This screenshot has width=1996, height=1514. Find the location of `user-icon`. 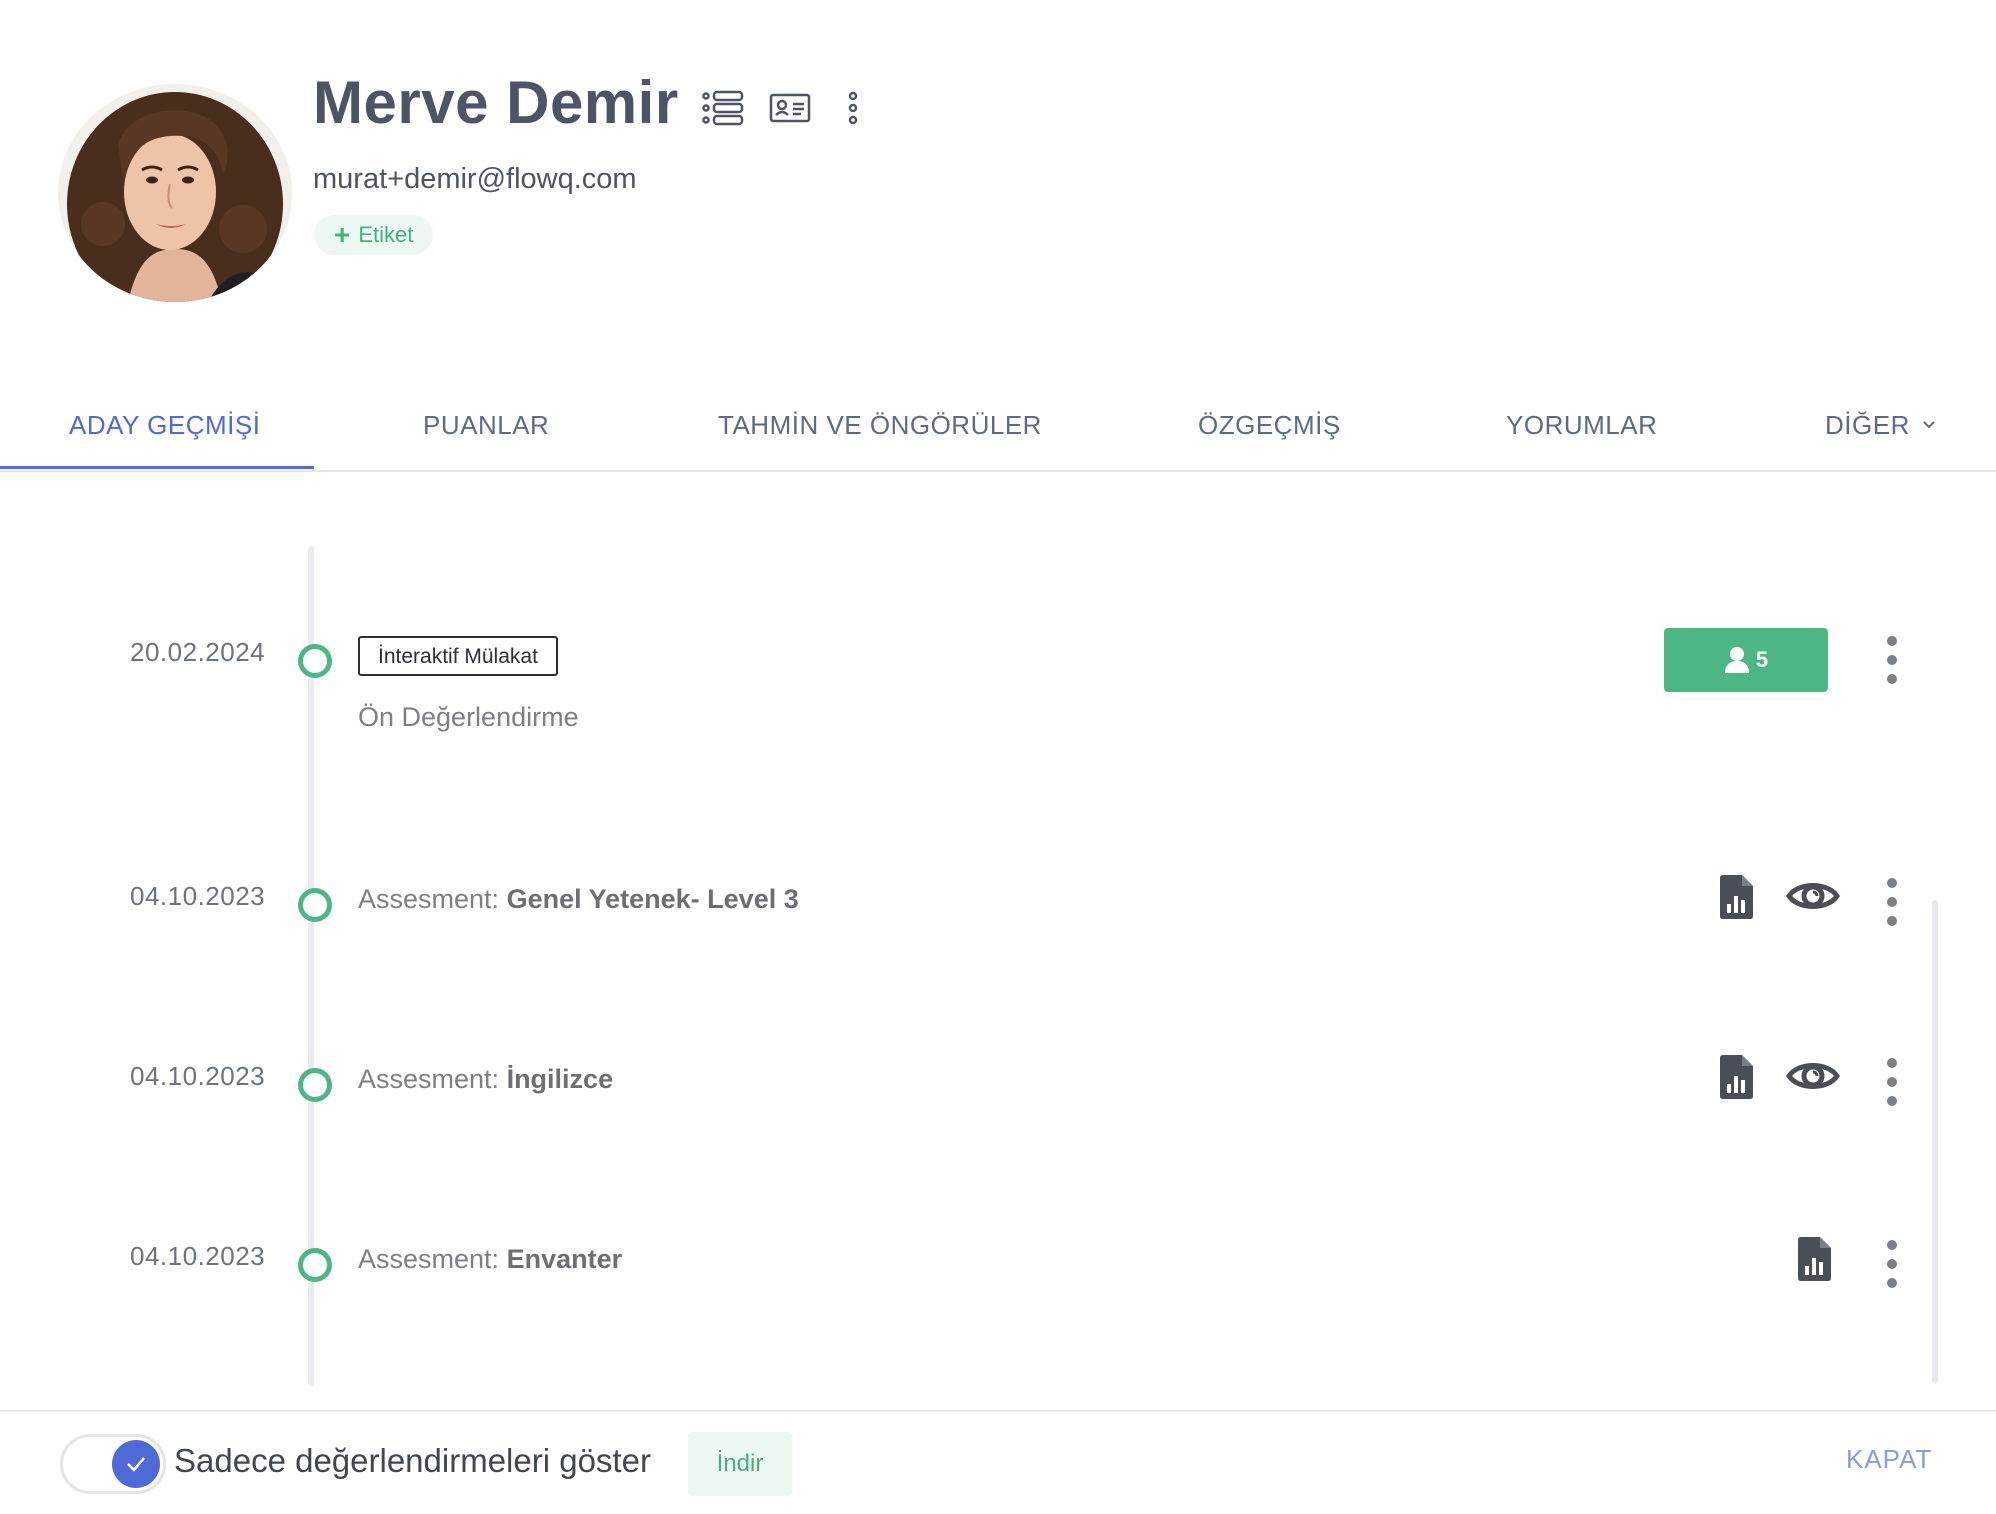

user-icon is located at coordinates (1736, 660).